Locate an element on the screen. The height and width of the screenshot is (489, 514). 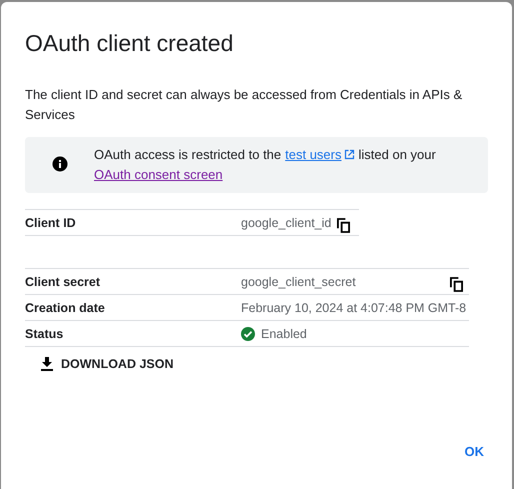
notice-text: OAuth access is restricted to the is located at coordinates (188, 154).